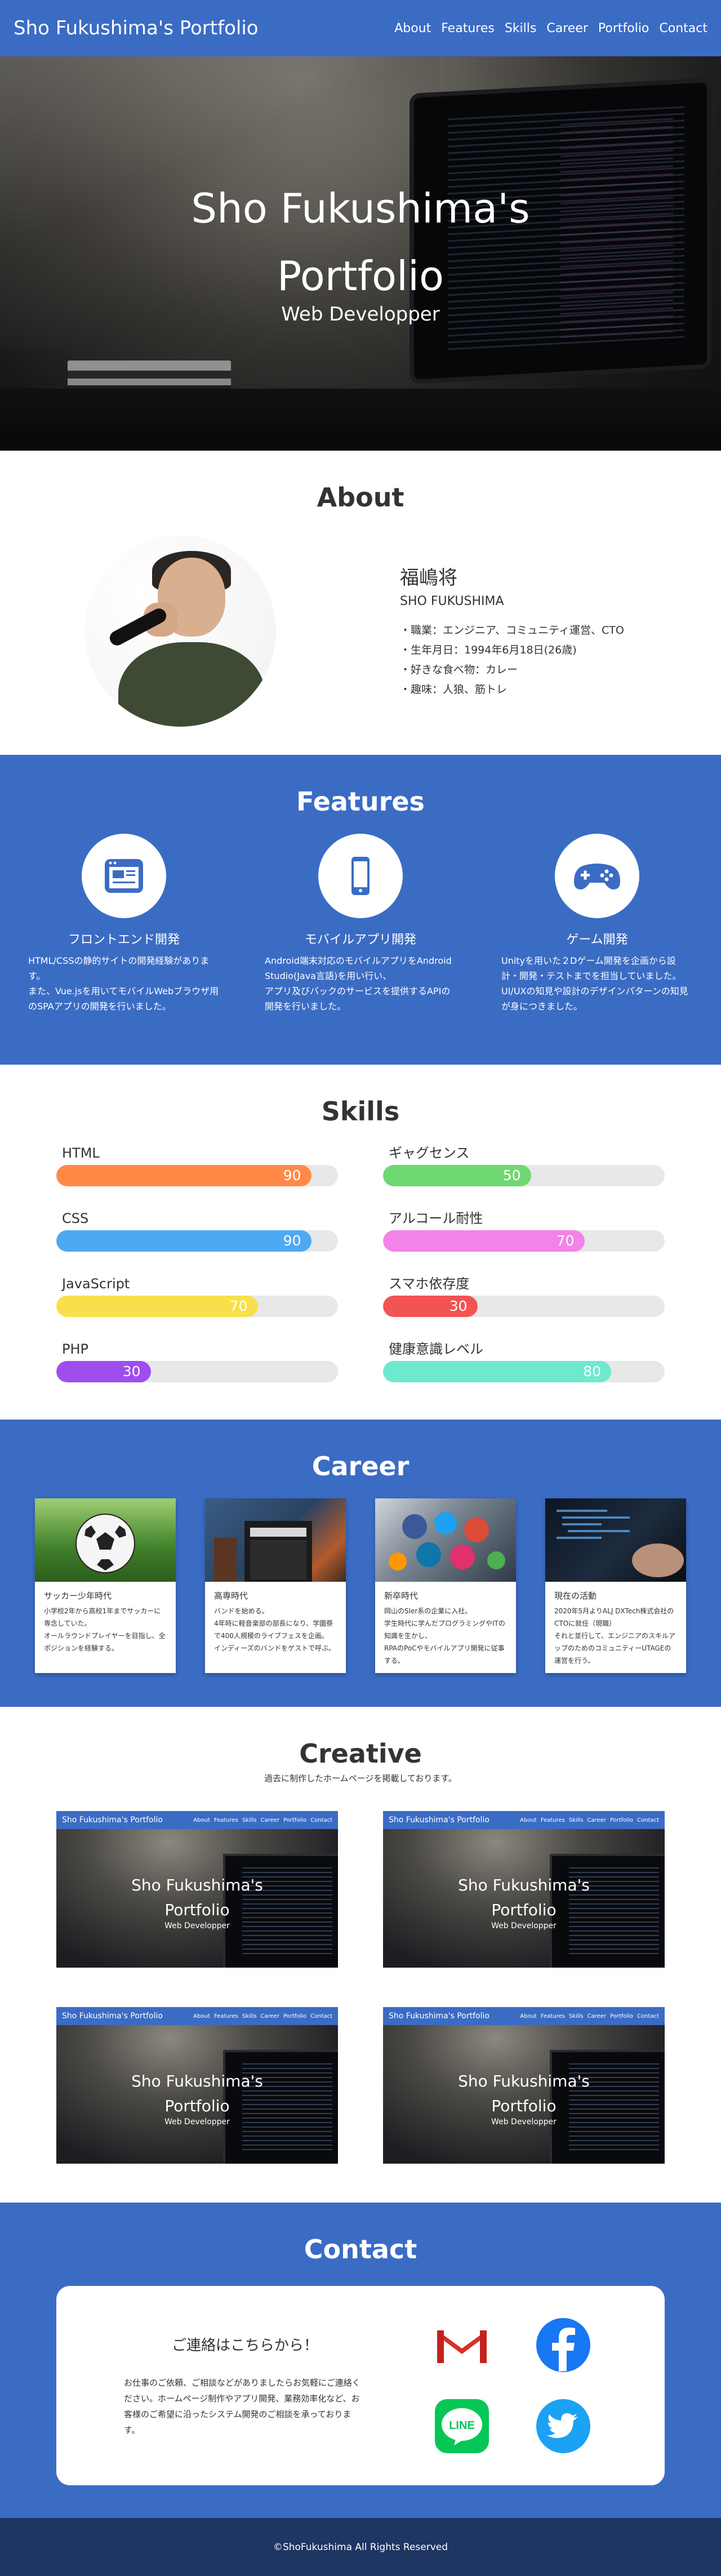  I want to click on nav-portfolio: Portfolio, so click(623, 28).